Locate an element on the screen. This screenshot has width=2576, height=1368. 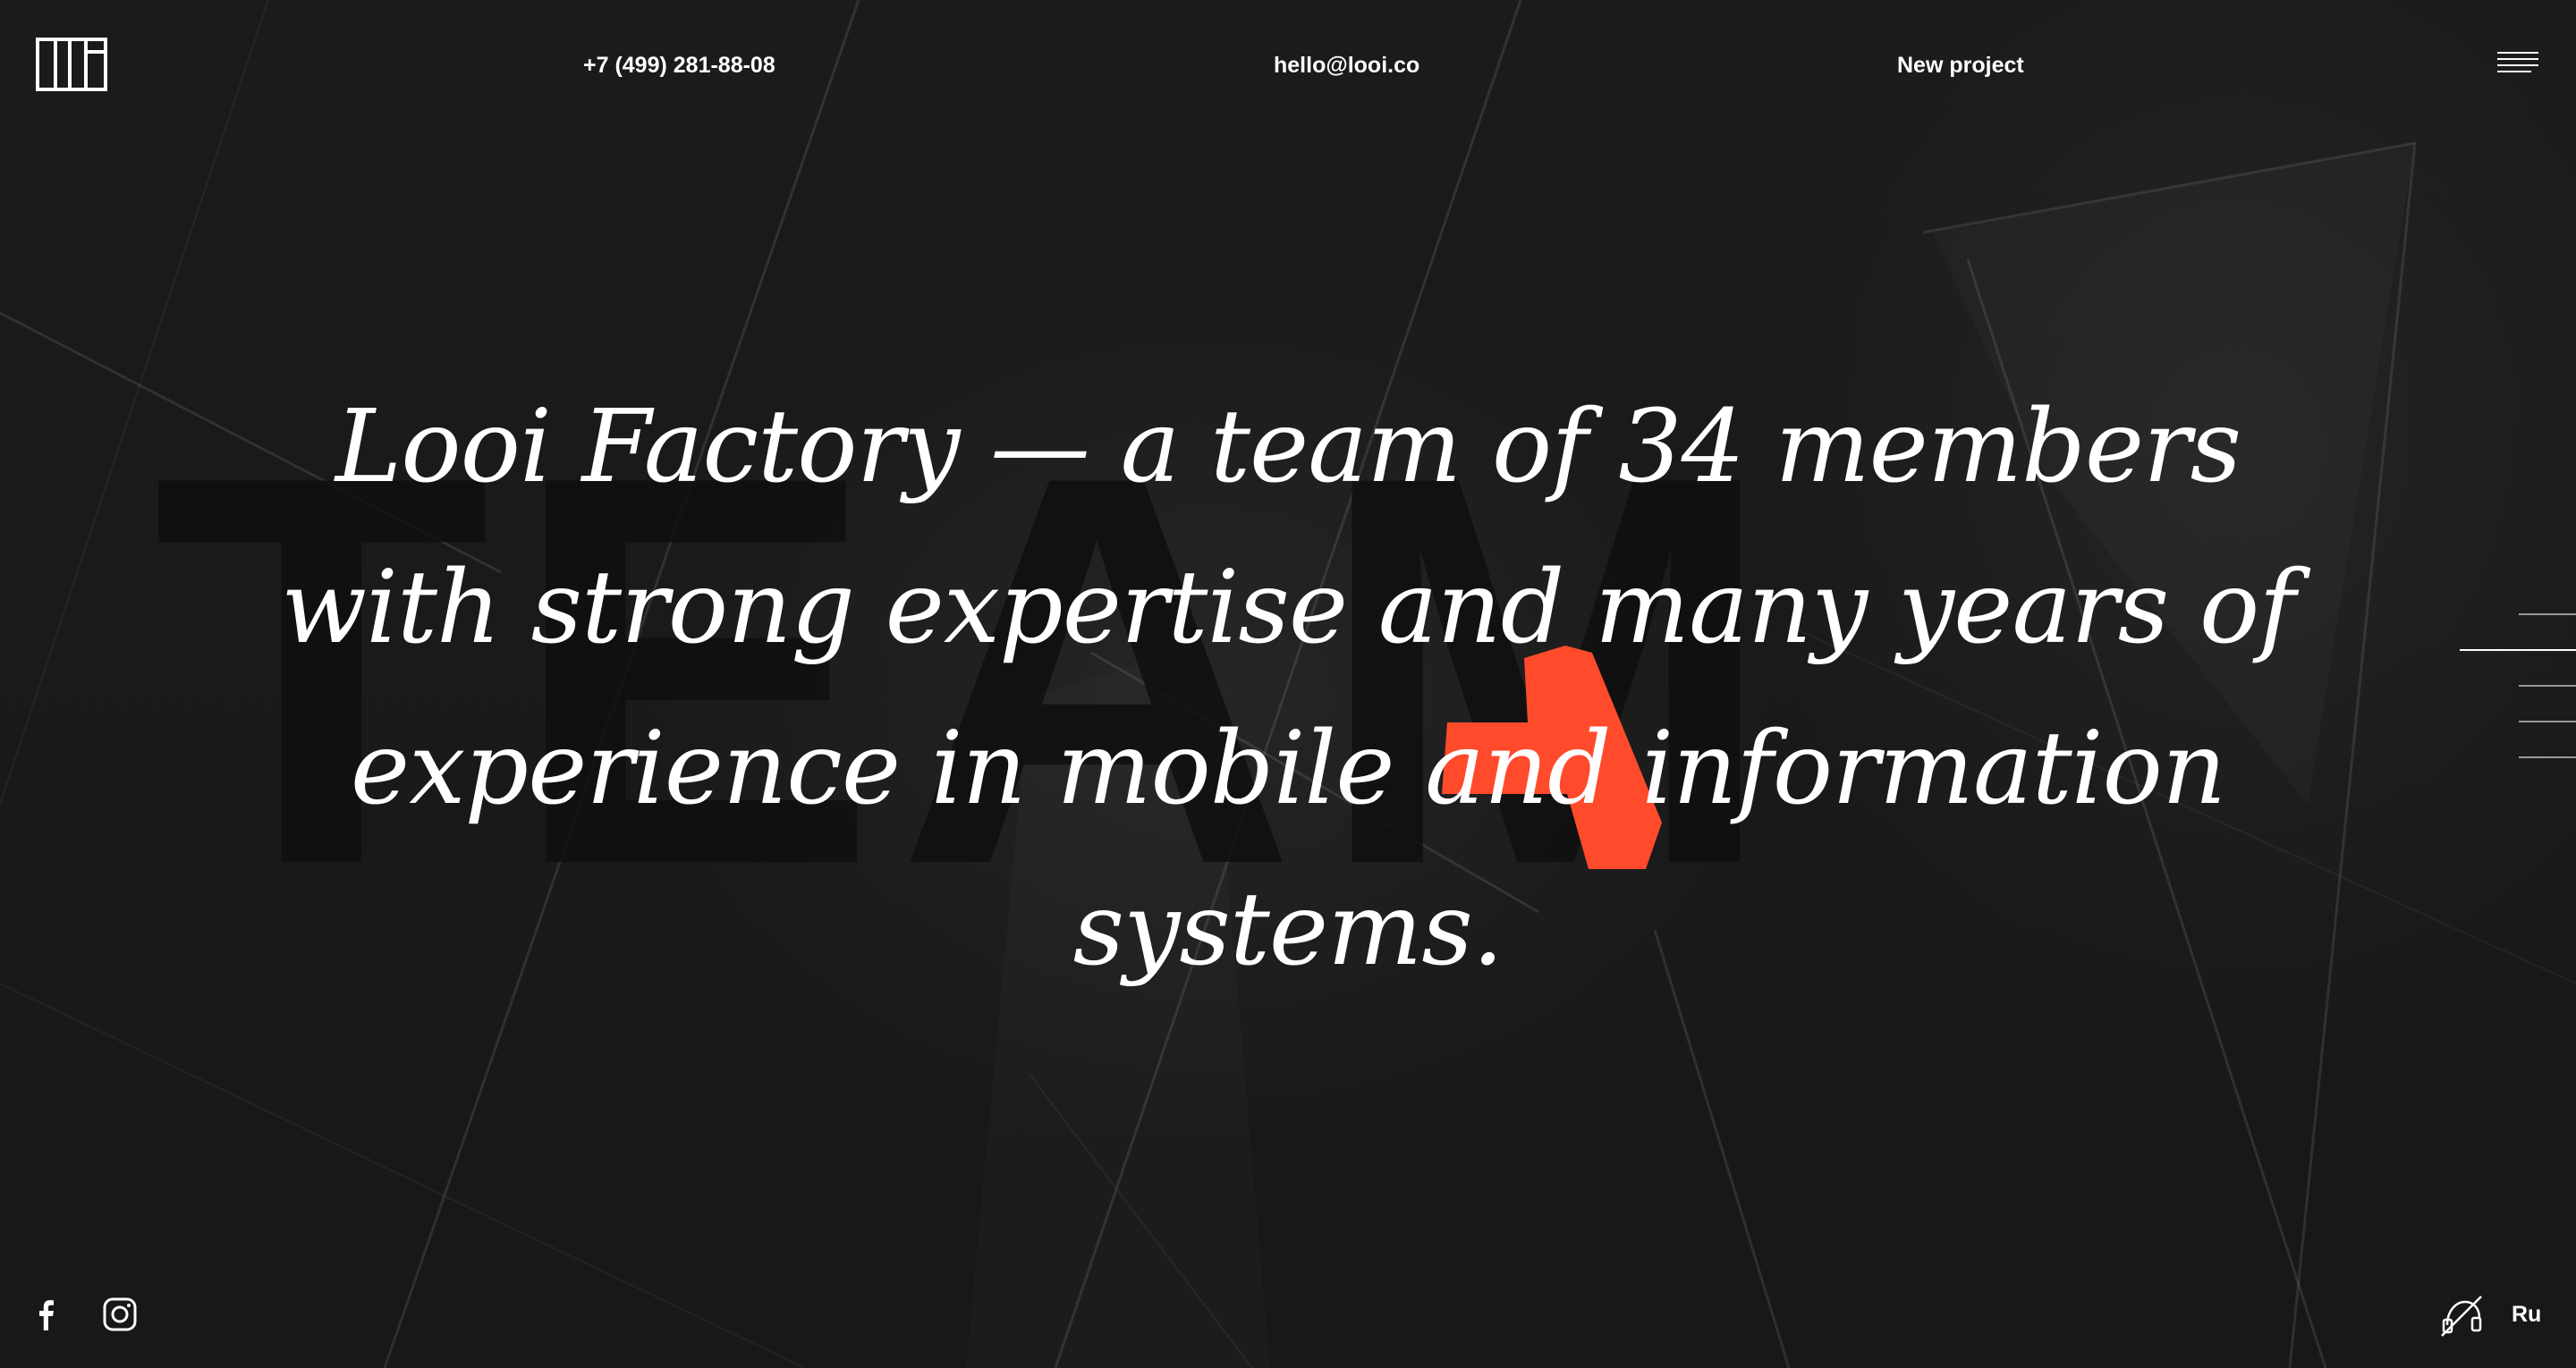
email-link: hello@looi.co is located at coordinates (1346, 65).